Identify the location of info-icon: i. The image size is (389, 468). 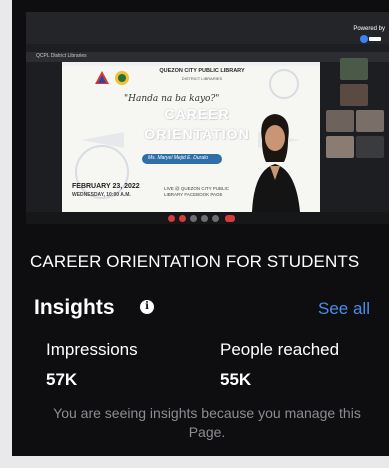
(147, 307).